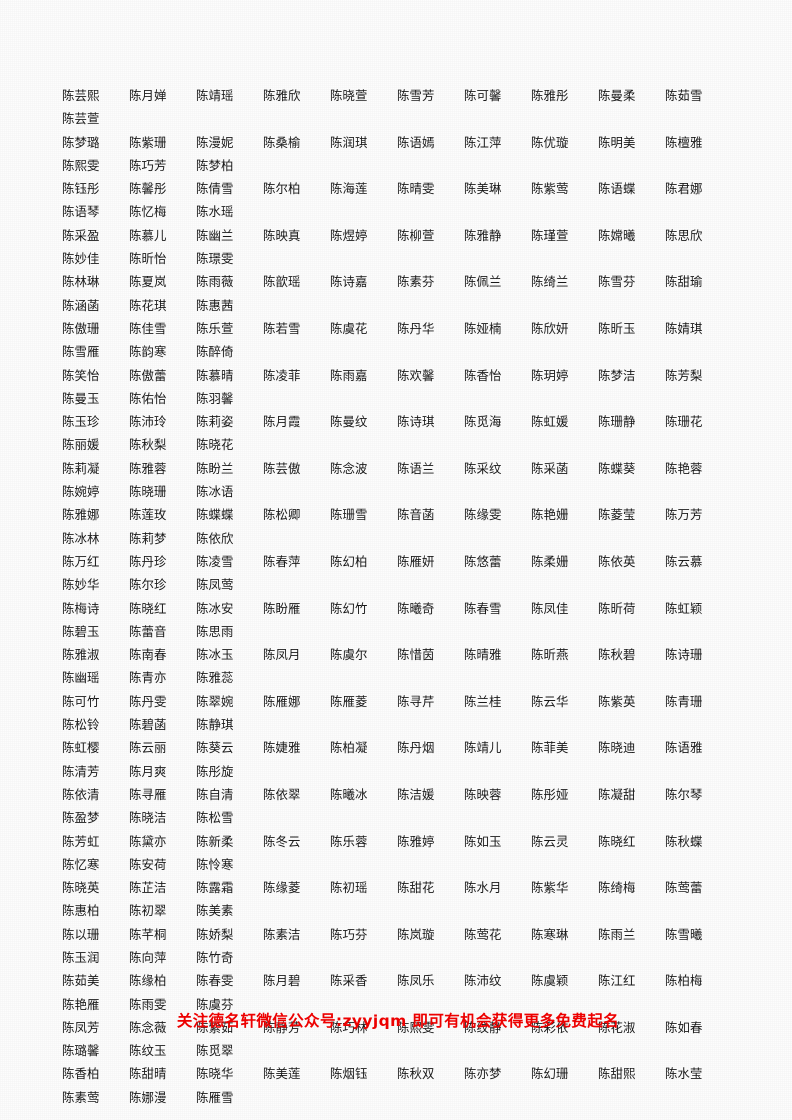 The image size is (792, 1120). I want to click on name-cell: 陈煜婷, so click(349, 235).